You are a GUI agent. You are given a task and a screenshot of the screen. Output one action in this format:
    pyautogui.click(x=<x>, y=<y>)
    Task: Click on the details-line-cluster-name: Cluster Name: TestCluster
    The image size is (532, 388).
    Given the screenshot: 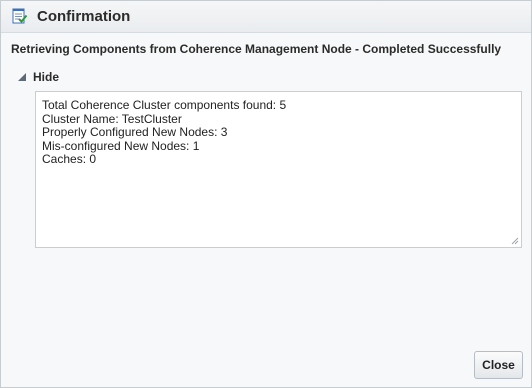 What is the action you would take?
    pyautogui.click(x=112, y=118)
    